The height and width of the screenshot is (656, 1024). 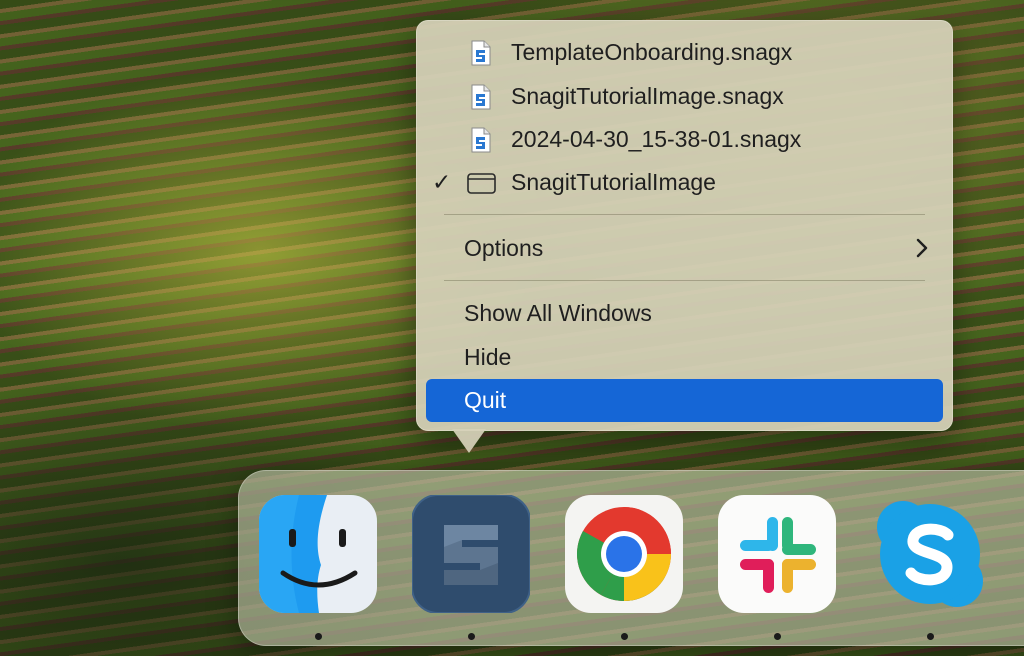 I want to click on dock-app-slack, so click(x=777, y=554).